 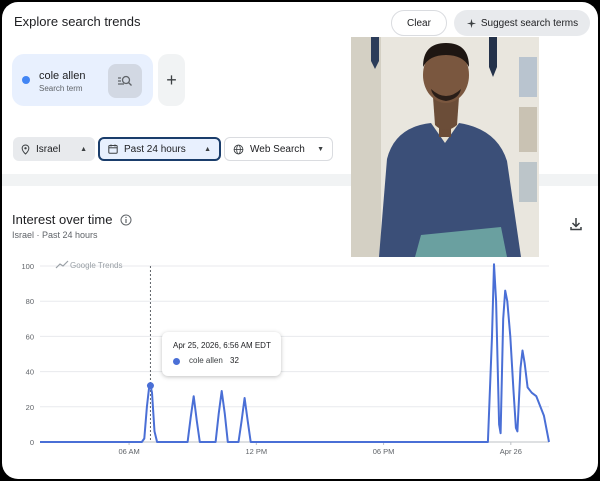 What do you see at coordinates (30, 336) in the screenshot?
I see `y-tick-label: 60` at bounding box center [30, 336].